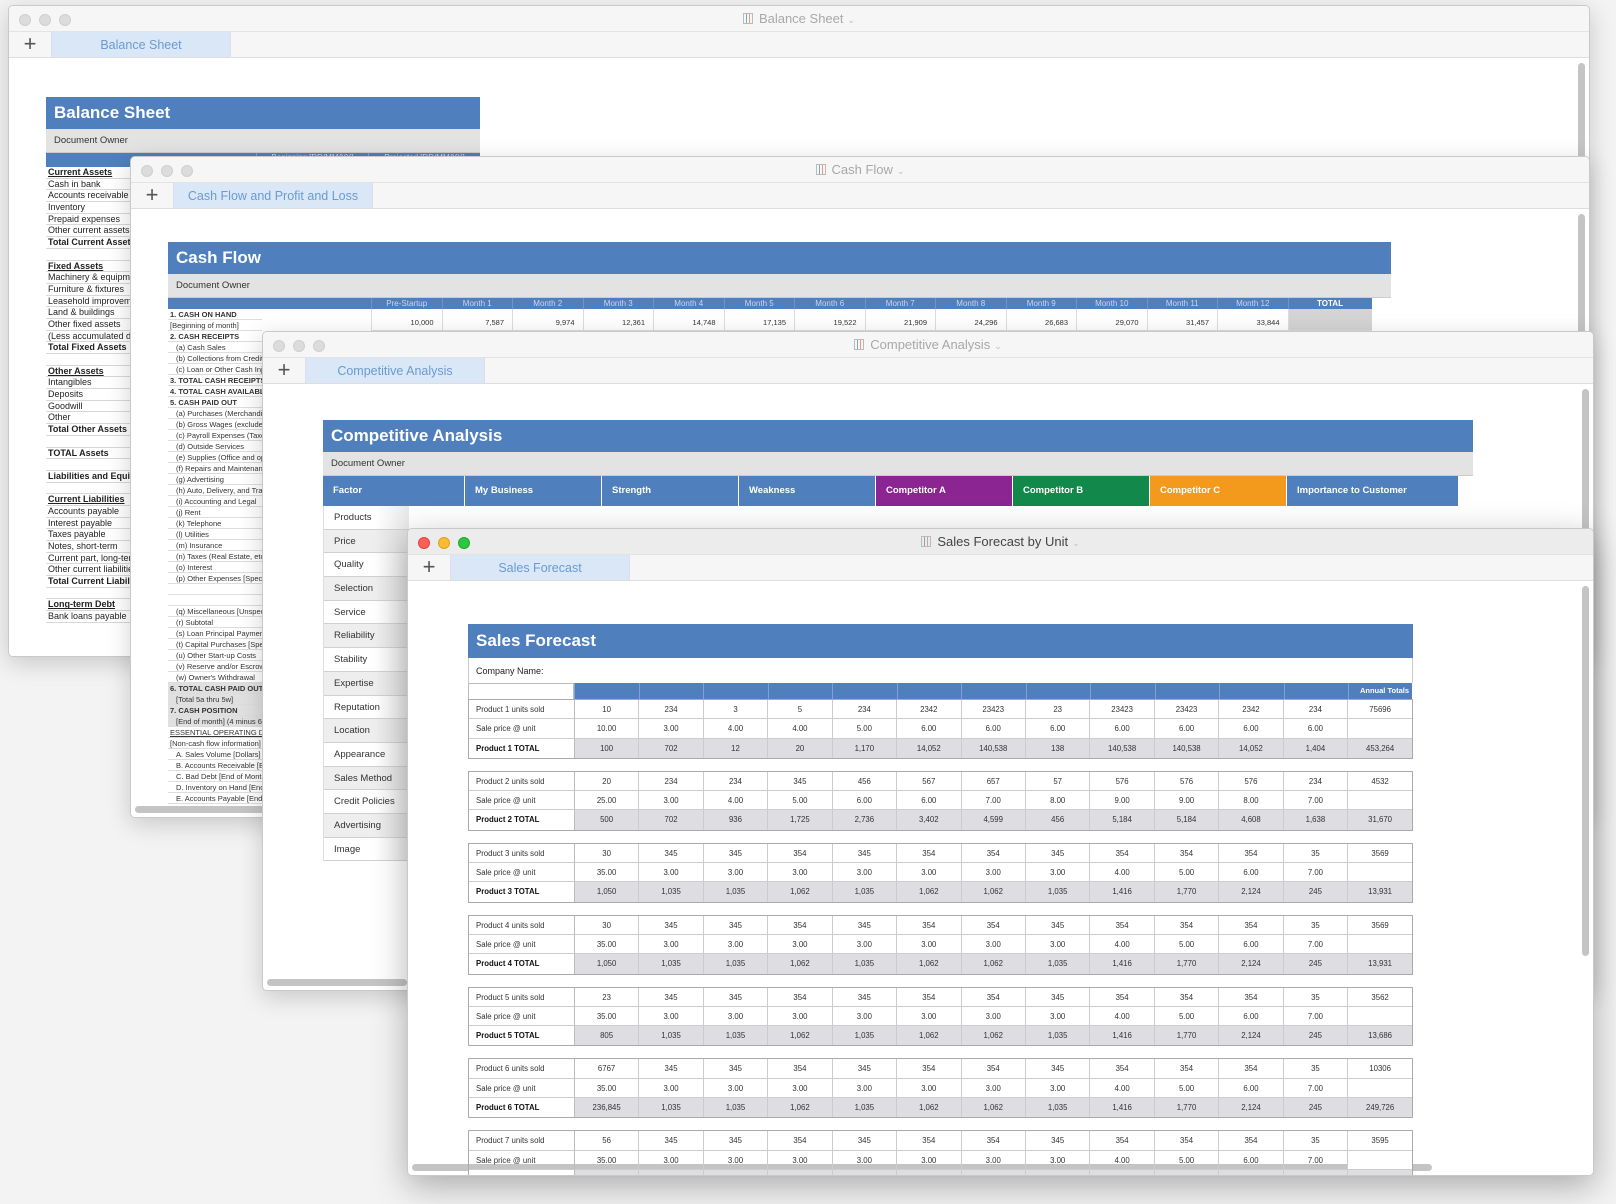 The height and width of the screenshot is (1204, 1616). I want to click on row-label: Sale price @ unit, so click(522, 1016).